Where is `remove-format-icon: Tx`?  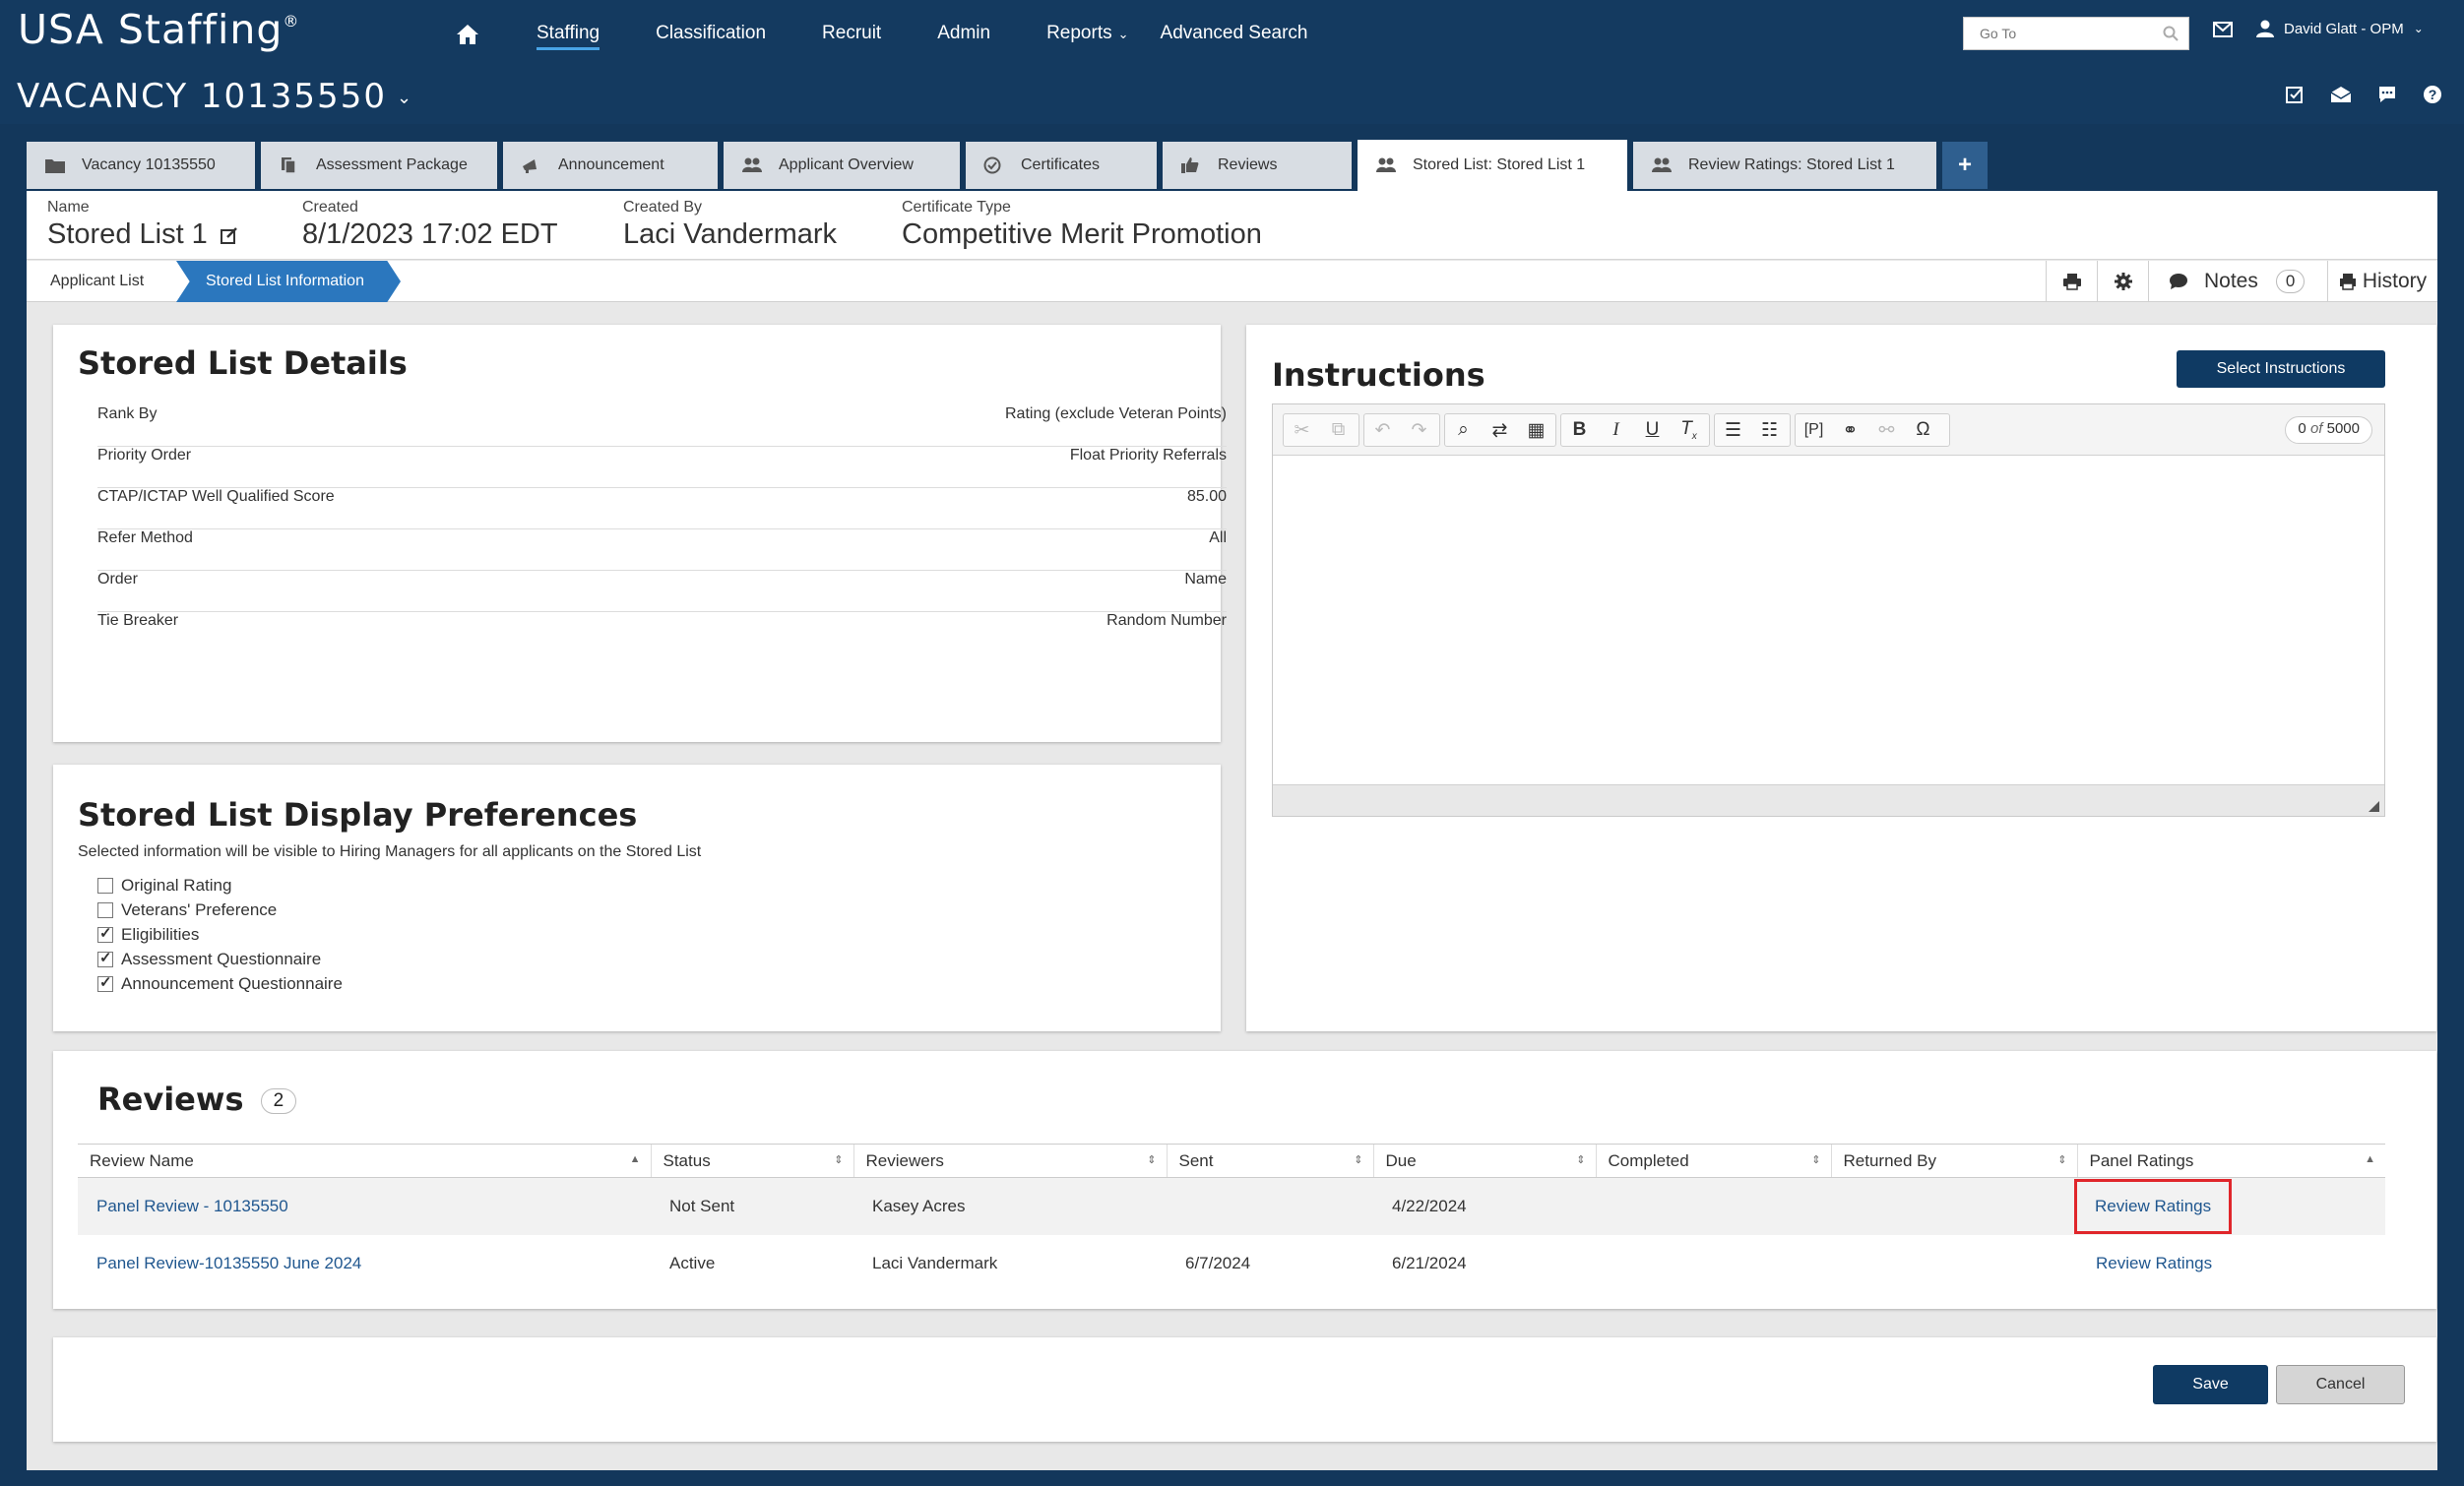
remove-format-icon: Tx is located at coordinates (1689, 430).